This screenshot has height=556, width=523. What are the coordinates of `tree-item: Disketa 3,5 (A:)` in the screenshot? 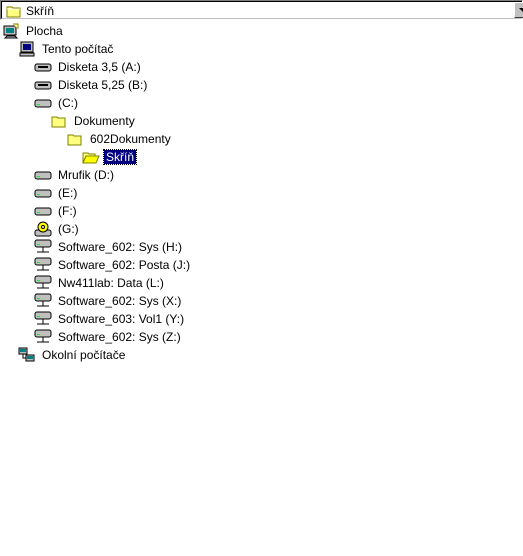 It's located at (88, 67).